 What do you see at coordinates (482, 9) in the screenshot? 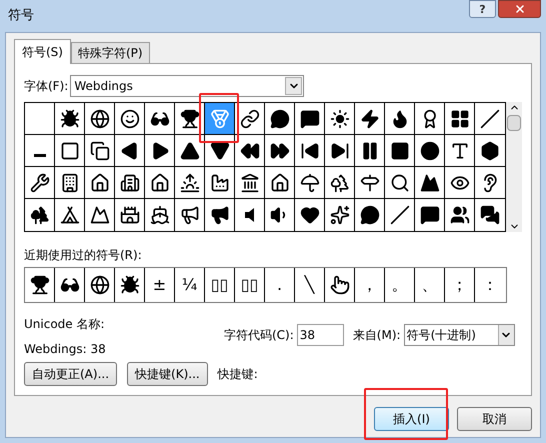
I see `help-button: ?` at bounding box center [482, 9].